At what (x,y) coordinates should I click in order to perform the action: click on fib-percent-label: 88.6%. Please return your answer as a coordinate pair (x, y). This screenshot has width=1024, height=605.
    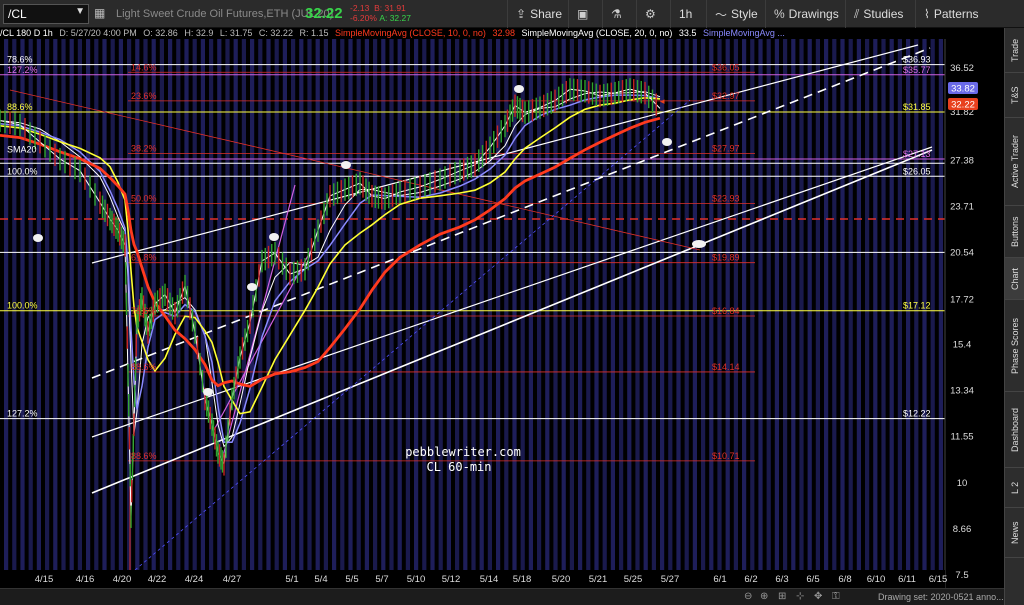
    Looking at the image, I should click on (144, 367).